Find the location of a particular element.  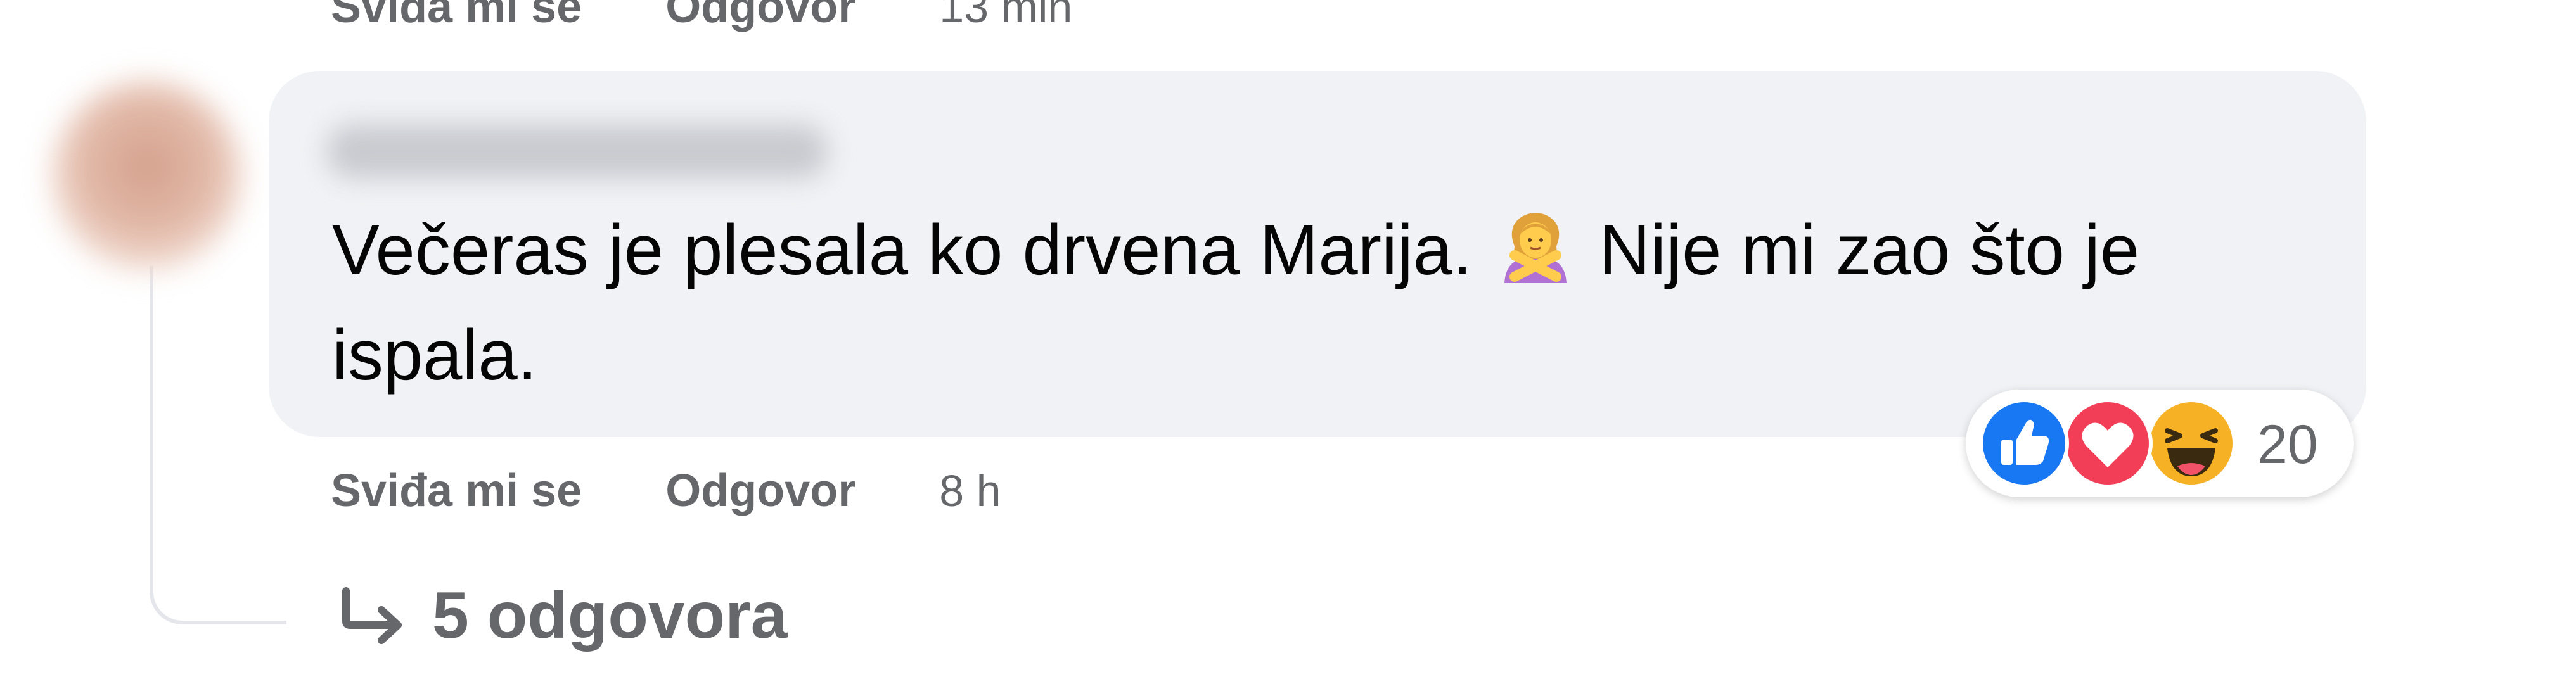

commenter-name-redacted is located at coordinates (577, 151).